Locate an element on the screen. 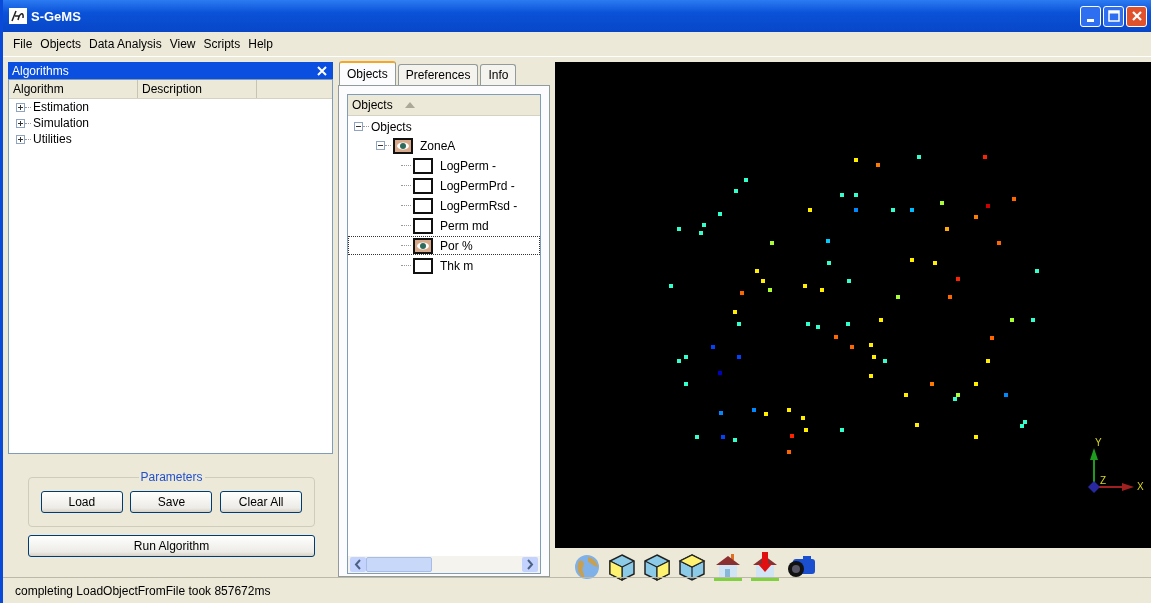  scroll-left-icon is located at coordinates (358, 564).